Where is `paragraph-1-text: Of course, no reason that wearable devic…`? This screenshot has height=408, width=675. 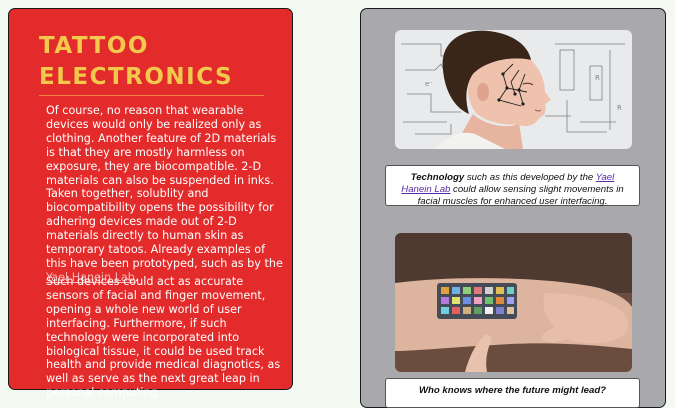
paragraph-1-text: Of course, no reason that wearable devic… is located at coordinates (164, 187).